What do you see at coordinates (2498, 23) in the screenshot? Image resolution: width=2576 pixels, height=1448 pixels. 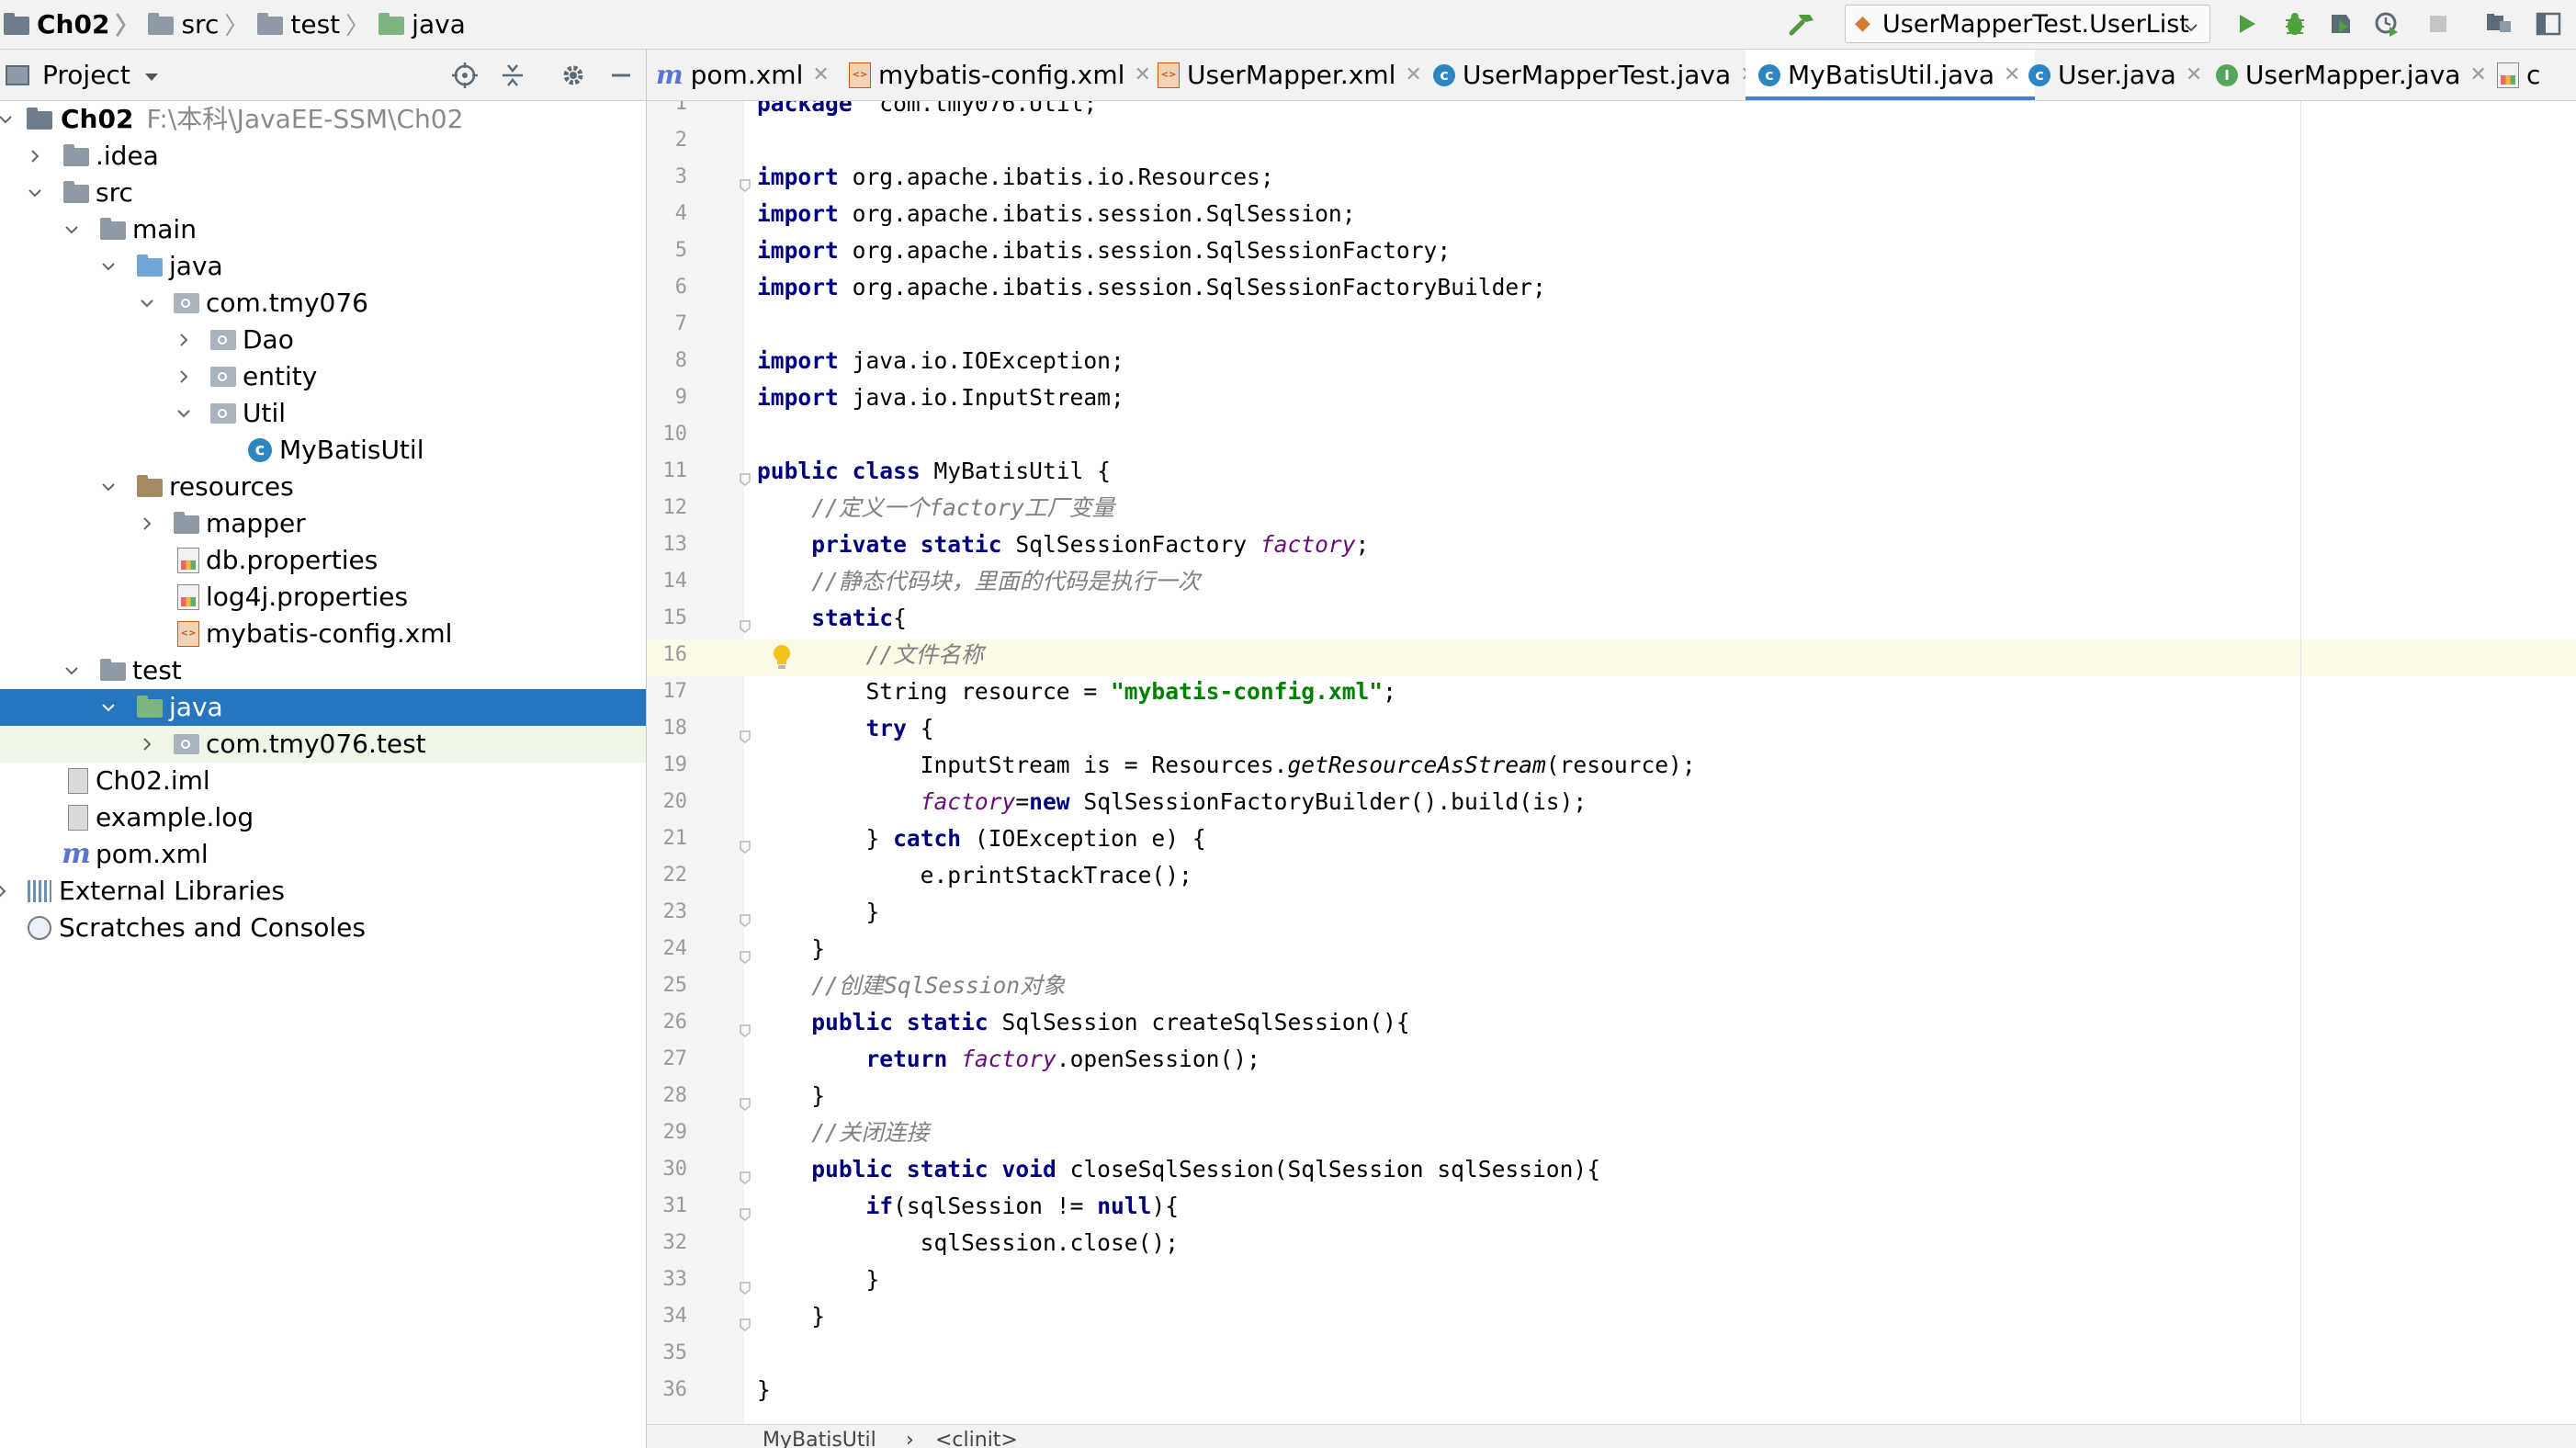 I see `project-structure-icon` at bounding box center [2498, 23].